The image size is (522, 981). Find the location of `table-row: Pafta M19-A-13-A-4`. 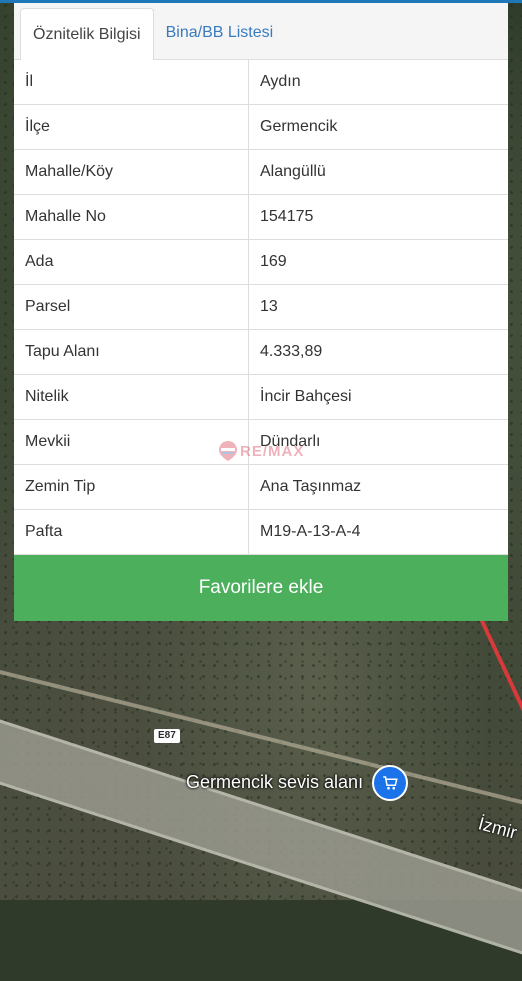

table-row: Pafta M19-A-13-A-4 is located at coordinates (261, 532).